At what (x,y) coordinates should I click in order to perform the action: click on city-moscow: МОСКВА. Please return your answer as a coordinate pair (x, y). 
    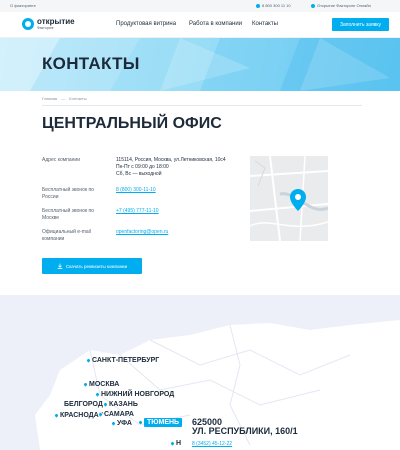
    Looking at the image, I should click on (100, 384).